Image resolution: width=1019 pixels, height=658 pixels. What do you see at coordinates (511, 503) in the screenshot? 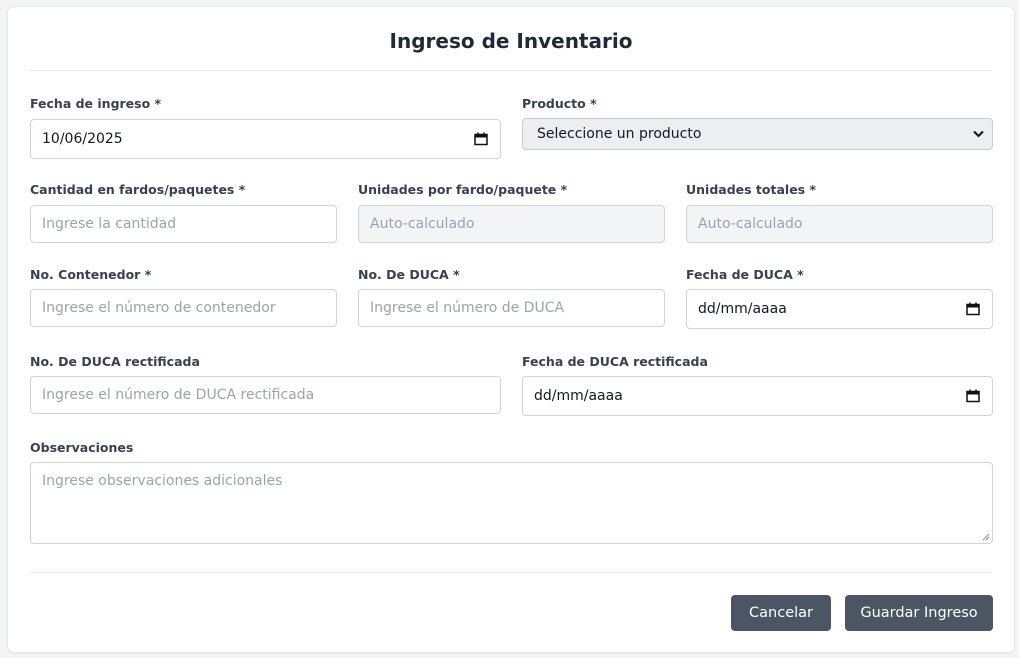
I see `observaciones-textarea: Ingrese observaciones adicionales` at bounding box center [511, 503].